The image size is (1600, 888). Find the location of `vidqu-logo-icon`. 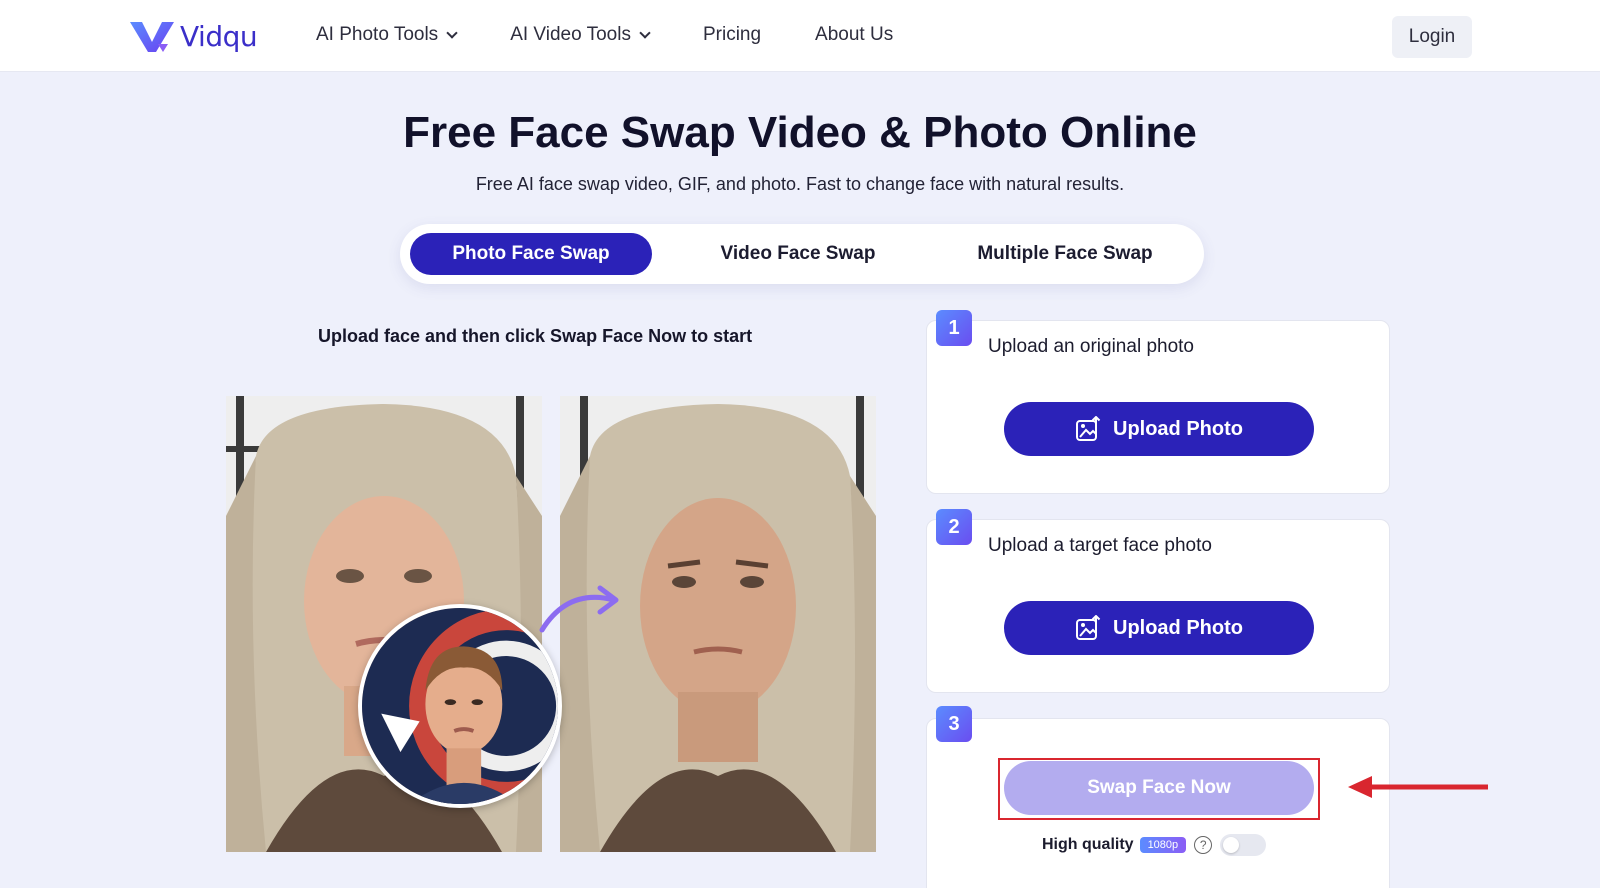

vidqu-logo-icon is located at coordinates (152, 37).